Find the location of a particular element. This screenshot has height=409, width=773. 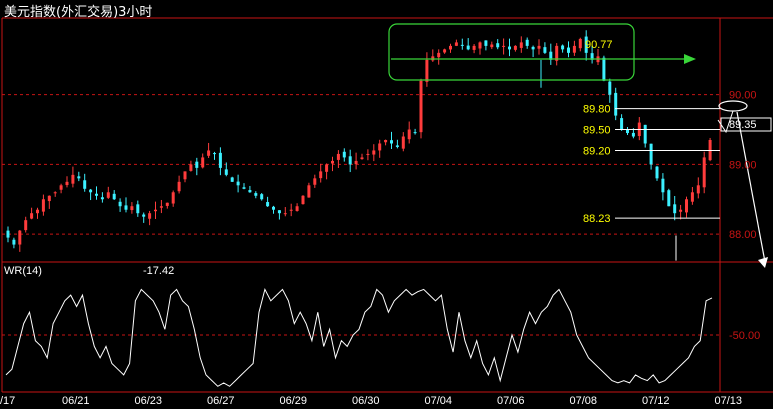

x-tick-label: 07/13 is located at coordinates (729, 401).